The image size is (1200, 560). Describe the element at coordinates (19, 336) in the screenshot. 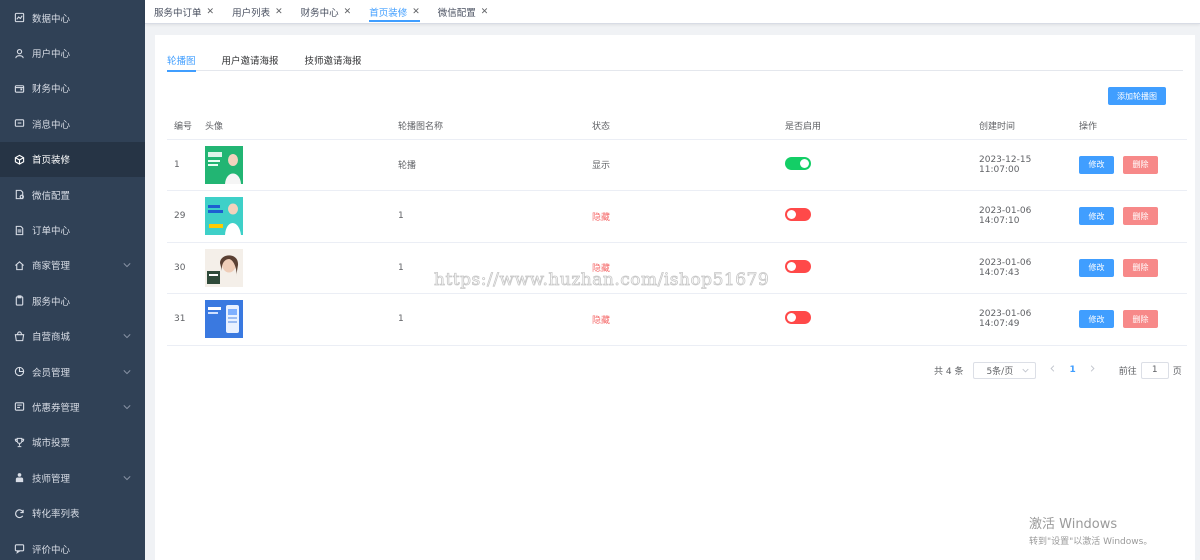

I see `shop-icon` at that location.